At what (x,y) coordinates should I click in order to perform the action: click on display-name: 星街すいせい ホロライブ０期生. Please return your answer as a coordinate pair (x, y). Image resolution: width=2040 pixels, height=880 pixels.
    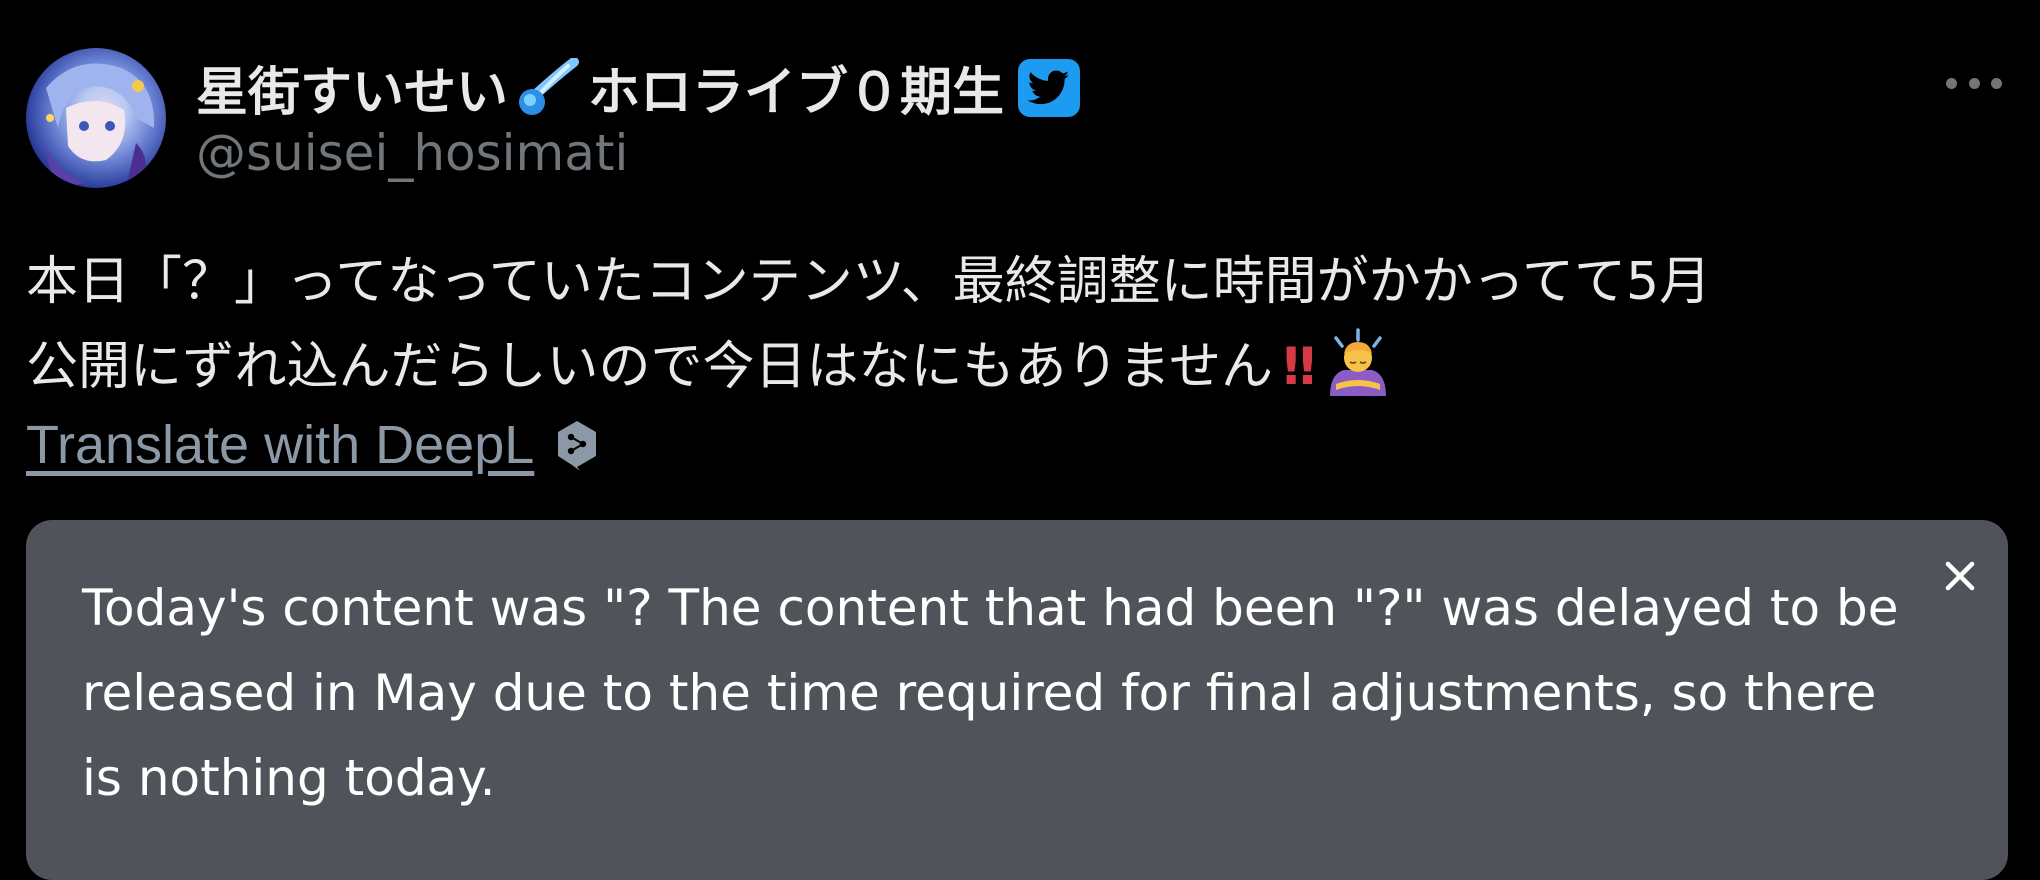
    Looking at the image, I should click on (638, 87).